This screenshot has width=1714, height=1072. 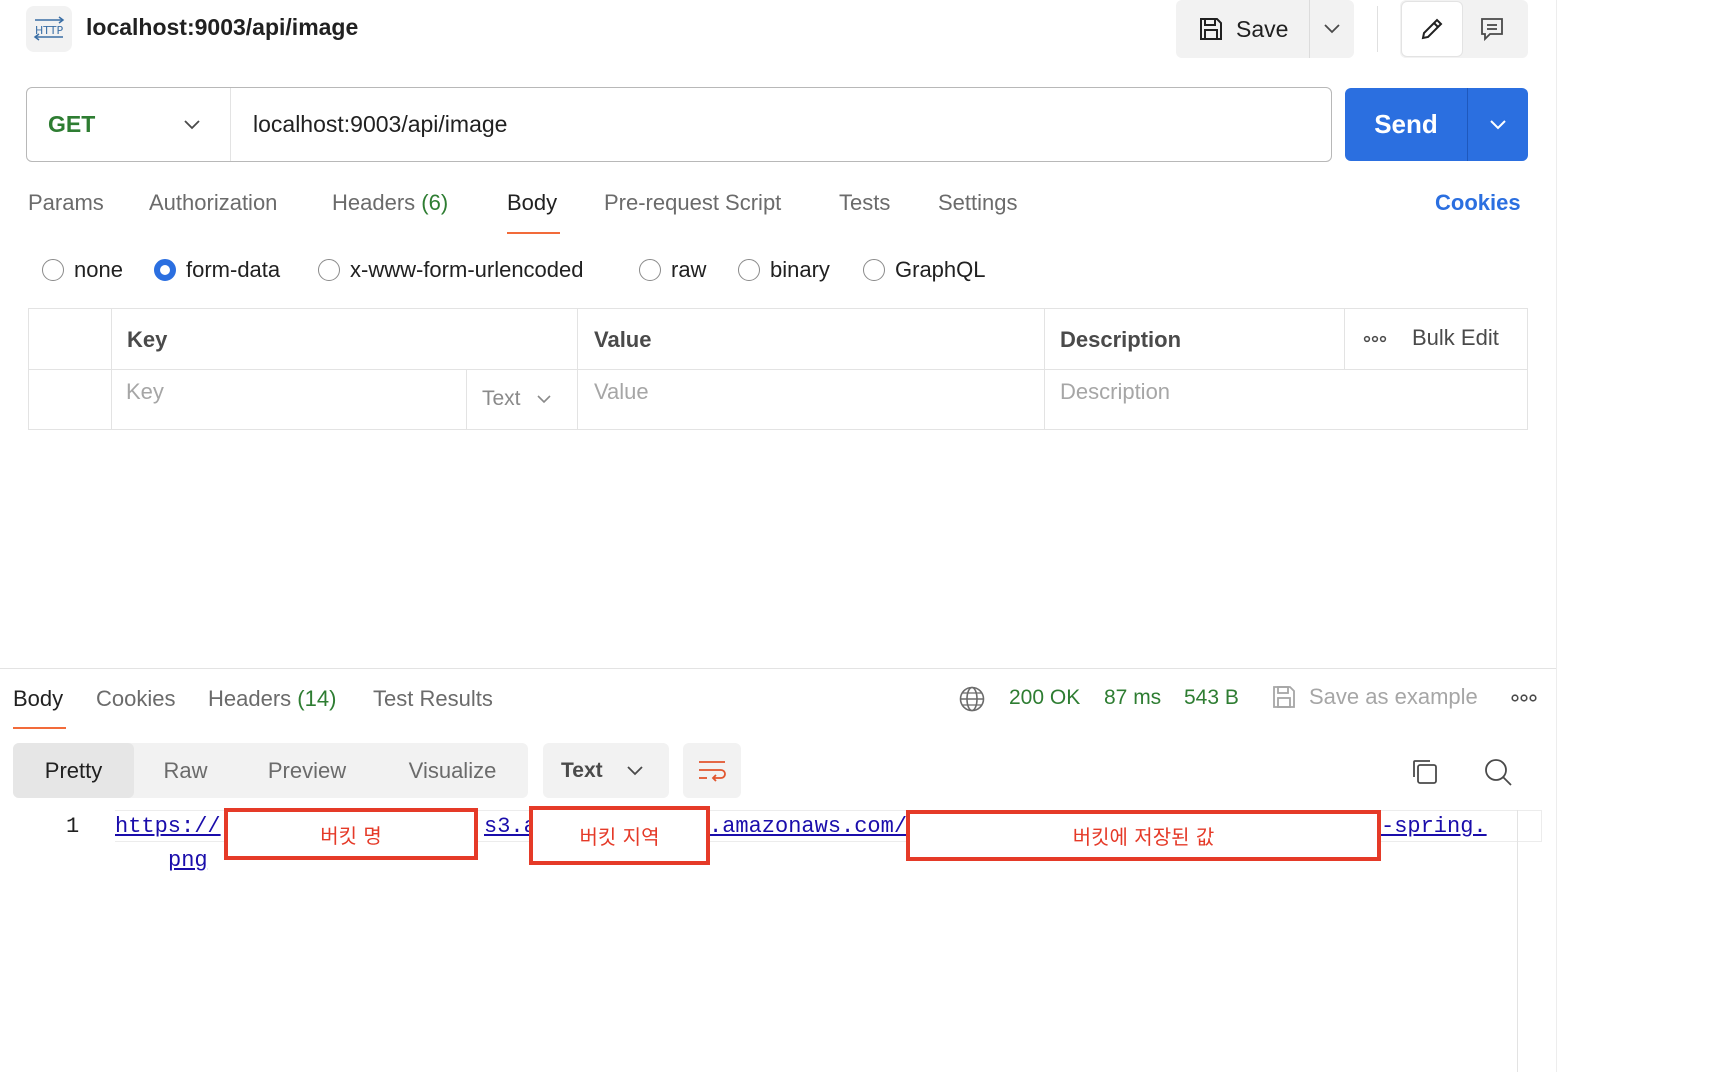 What do you see at coordinates (1406, 124) in the screenshot?
I see `send-button: Send` at bounding box center [1406, 124].